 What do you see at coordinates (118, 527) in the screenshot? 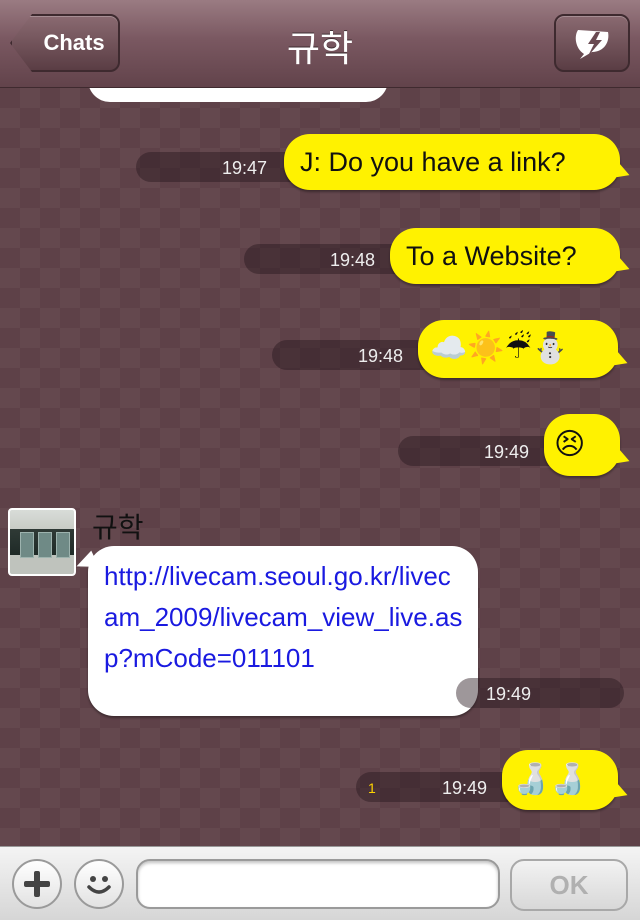
I see `sender-name: 규학` at bounding box center [118, 527].